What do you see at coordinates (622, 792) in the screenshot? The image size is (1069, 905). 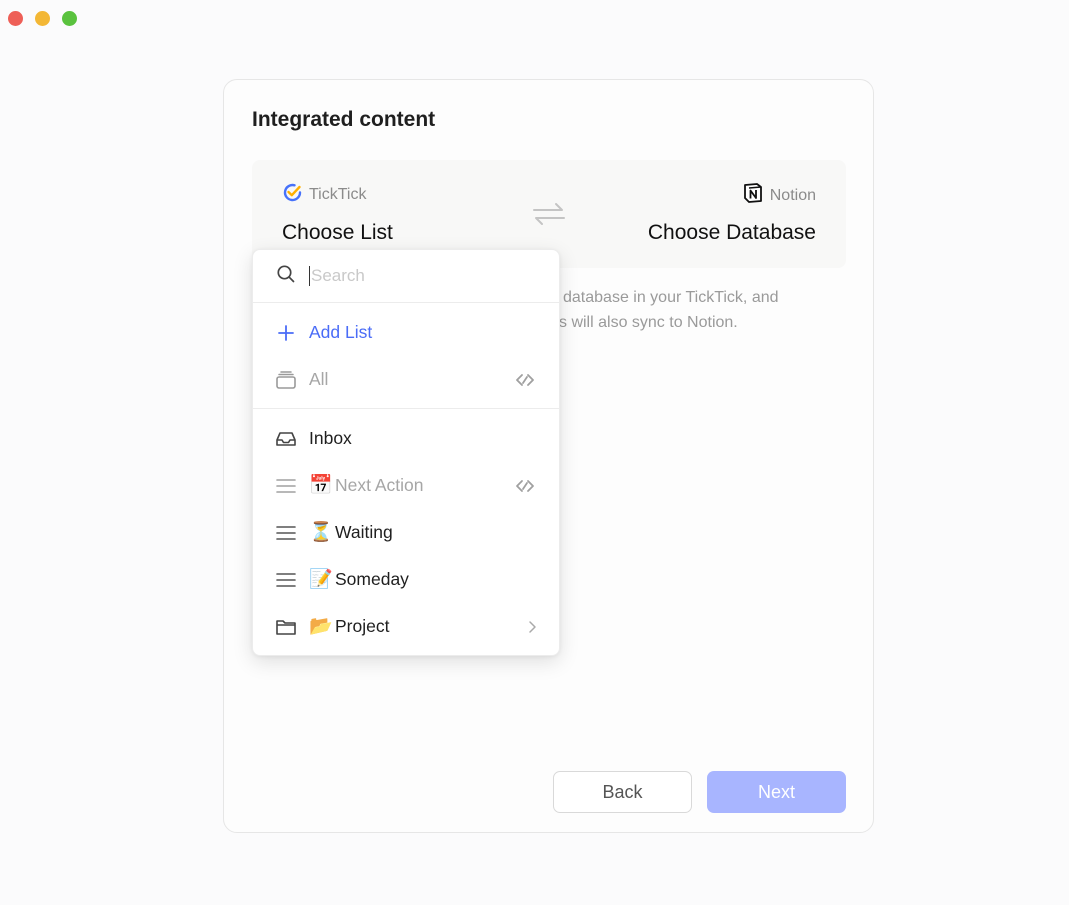 I see `back-button: Back` at bounding box center [622, 792].